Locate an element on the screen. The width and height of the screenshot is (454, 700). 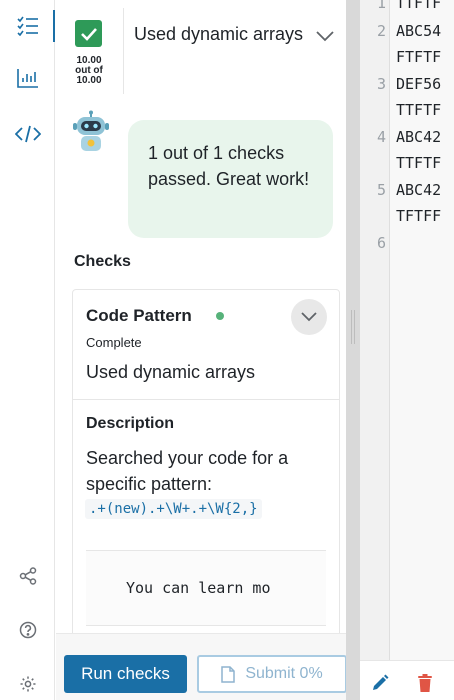
panel-splitter is located at coordinates (353, 350).